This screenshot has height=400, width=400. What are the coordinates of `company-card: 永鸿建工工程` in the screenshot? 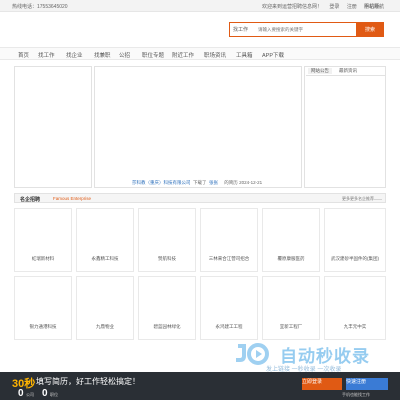 It's located at (229, 308).